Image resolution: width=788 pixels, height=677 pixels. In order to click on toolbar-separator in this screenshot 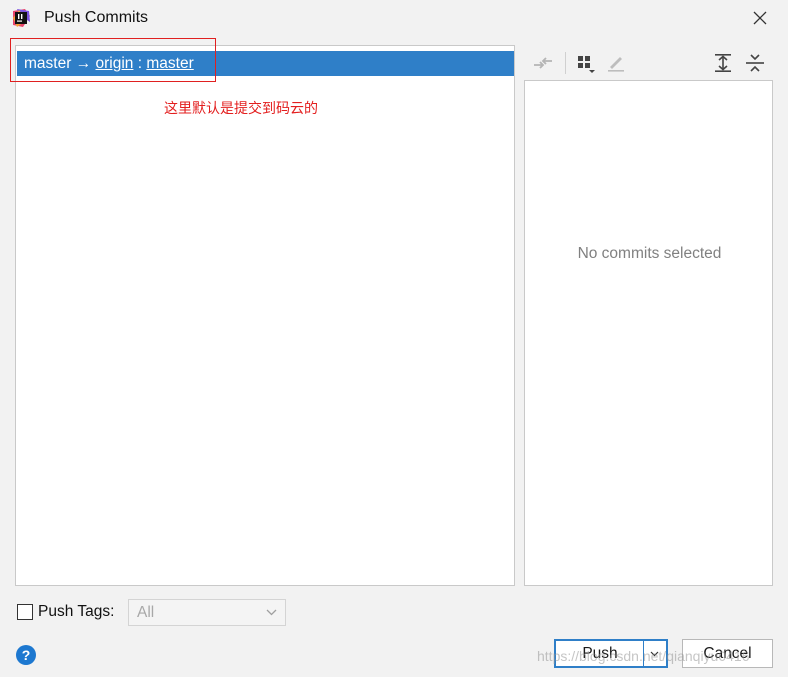, I will do `click(565, 63)`.